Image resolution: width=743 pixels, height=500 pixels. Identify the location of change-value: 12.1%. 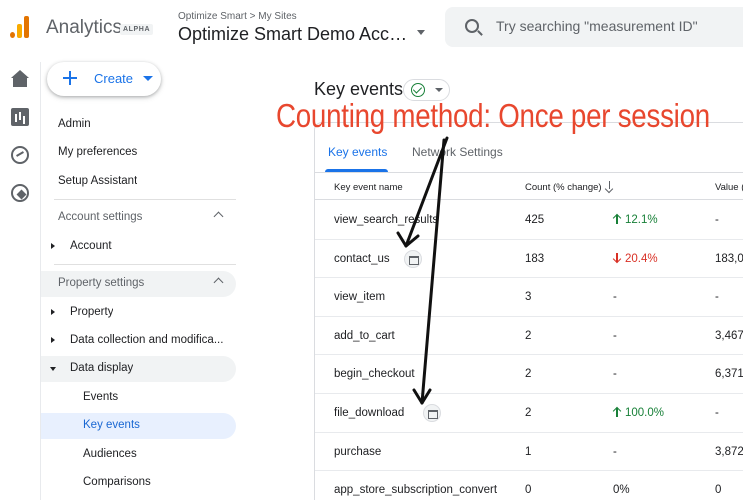
(641, 220).